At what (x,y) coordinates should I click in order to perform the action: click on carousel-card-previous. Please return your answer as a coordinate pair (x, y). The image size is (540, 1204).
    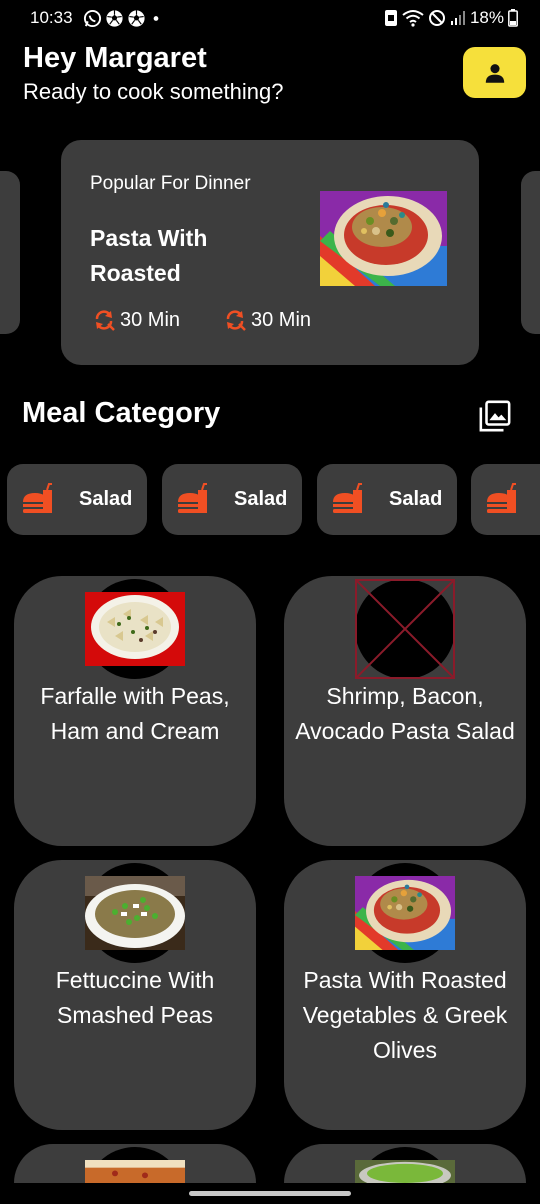
    Looking at the image, I should click on (10, 252).